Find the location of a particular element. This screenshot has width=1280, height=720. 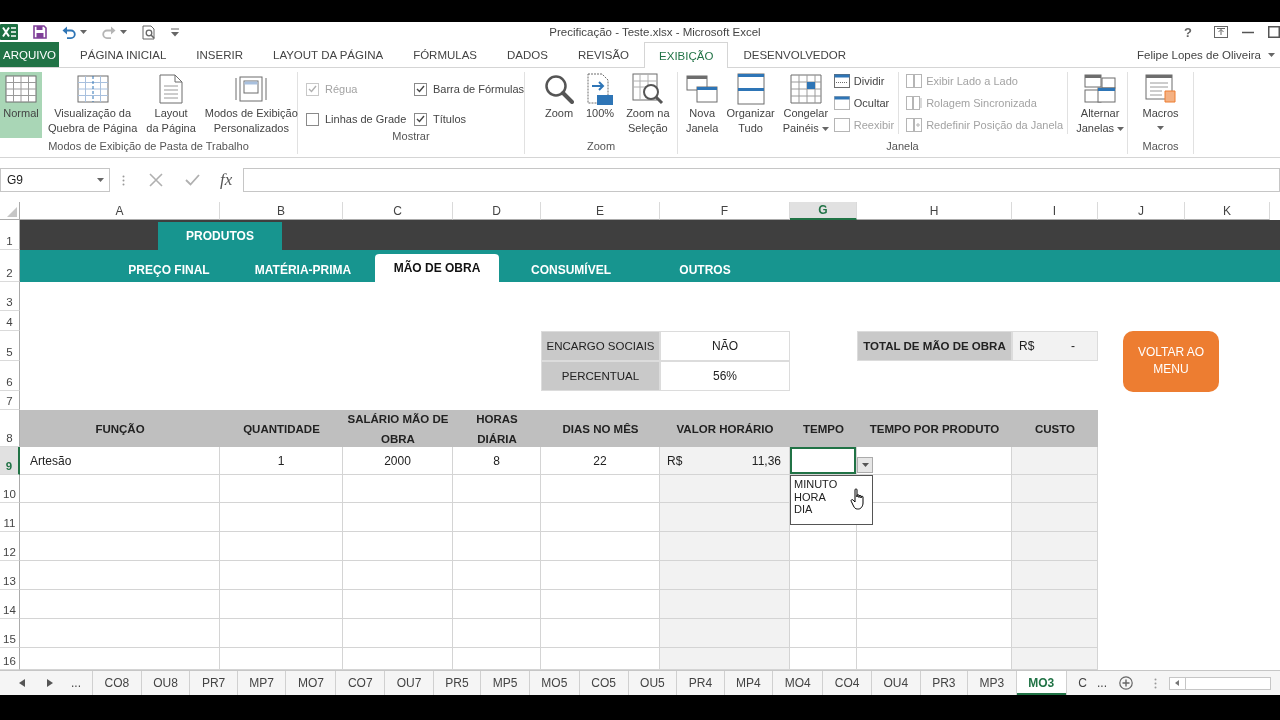

ribbon-display-icon is located at coordinates (1221, 32).